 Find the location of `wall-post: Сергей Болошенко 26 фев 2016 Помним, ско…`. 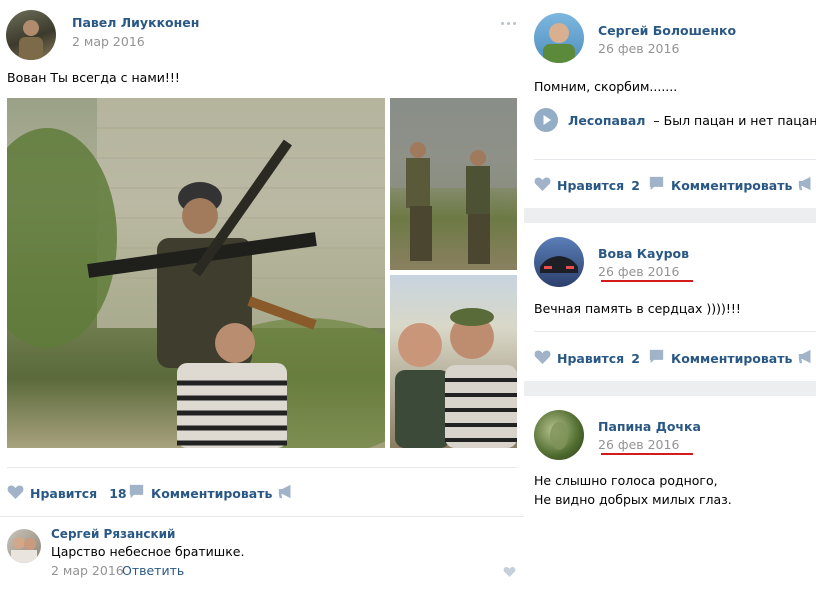

wall-post: Сергей Болошенко 26 фев 2016 Помним, ско… is located at coordinates (670, 104).